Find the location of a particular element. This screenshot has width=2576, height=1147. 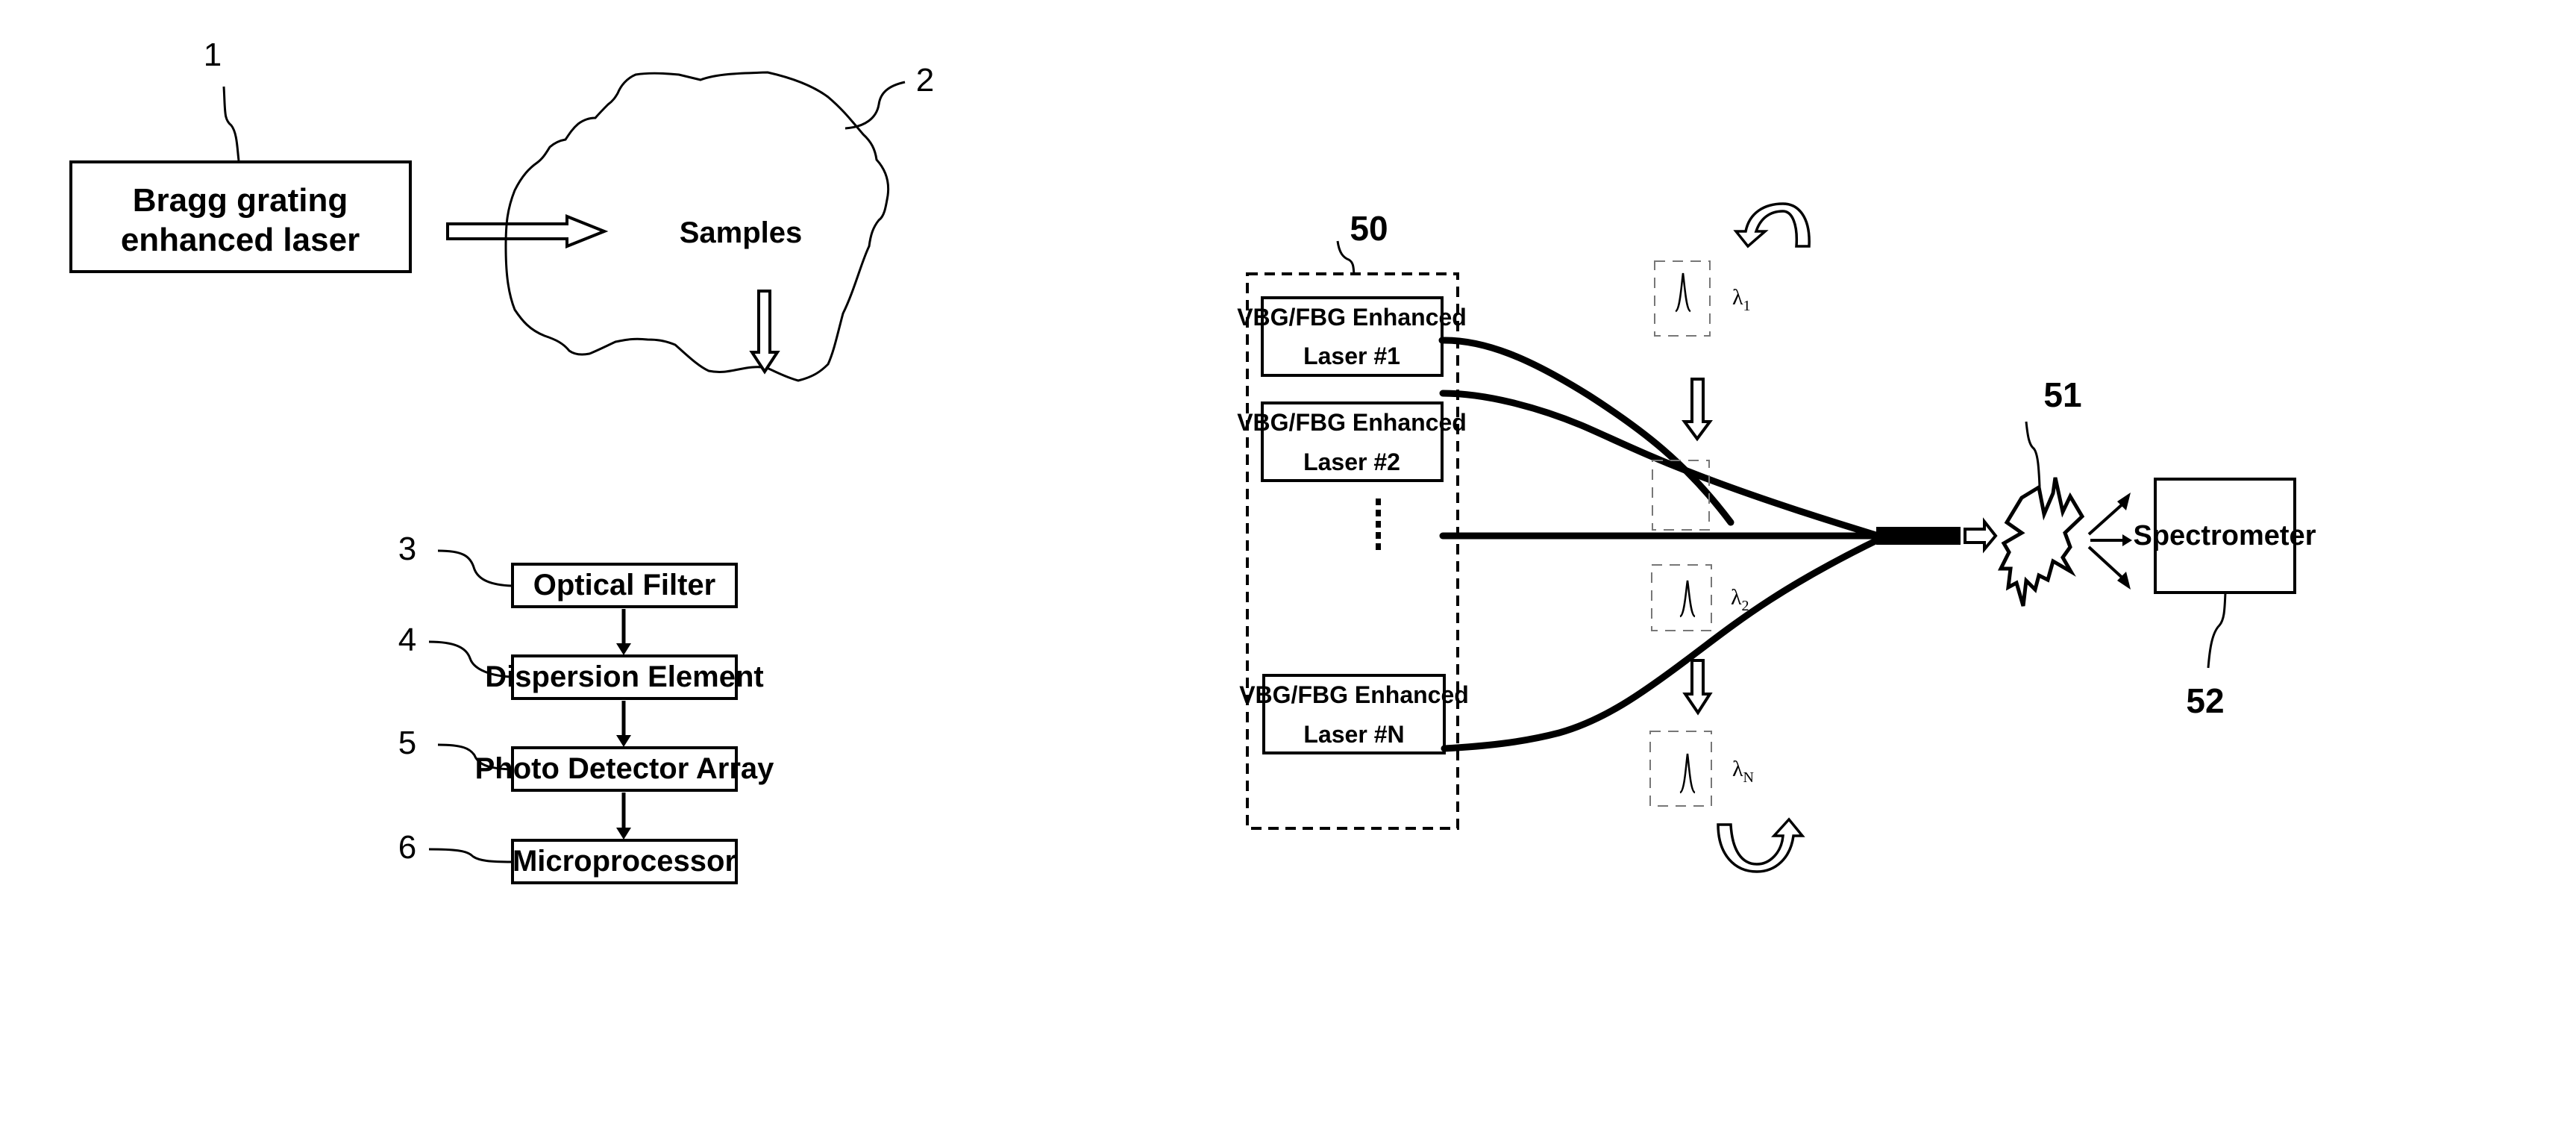

curved-arrow-top-icon is located at coordinates (1772, 225).